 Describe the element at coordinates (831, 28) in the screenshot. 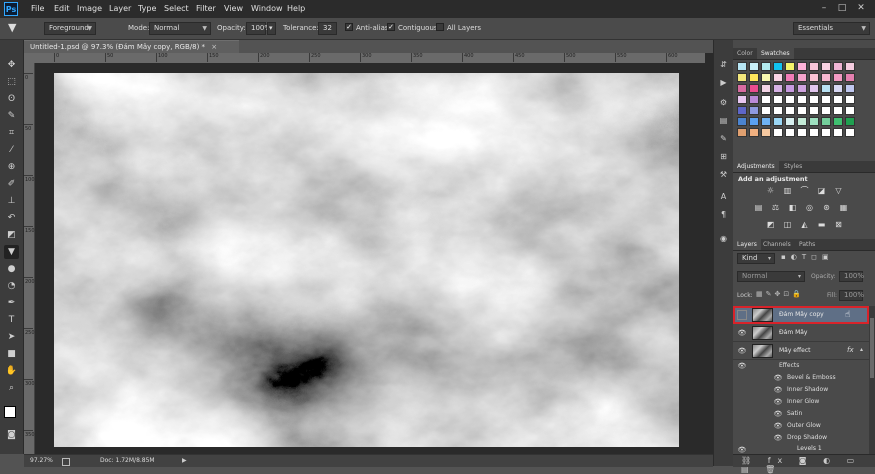

I see `workspace-select: Essentials ▼` at that location.